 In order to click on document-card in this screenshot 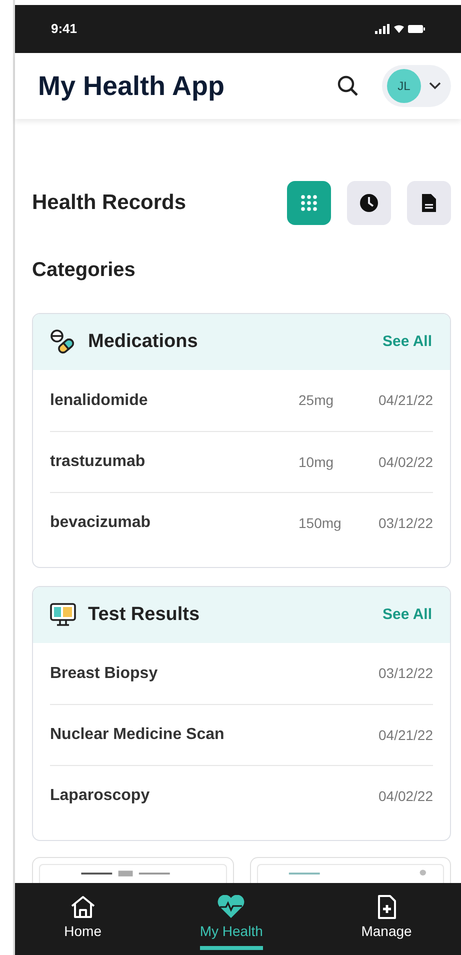, I will do `click(133, 870)`.